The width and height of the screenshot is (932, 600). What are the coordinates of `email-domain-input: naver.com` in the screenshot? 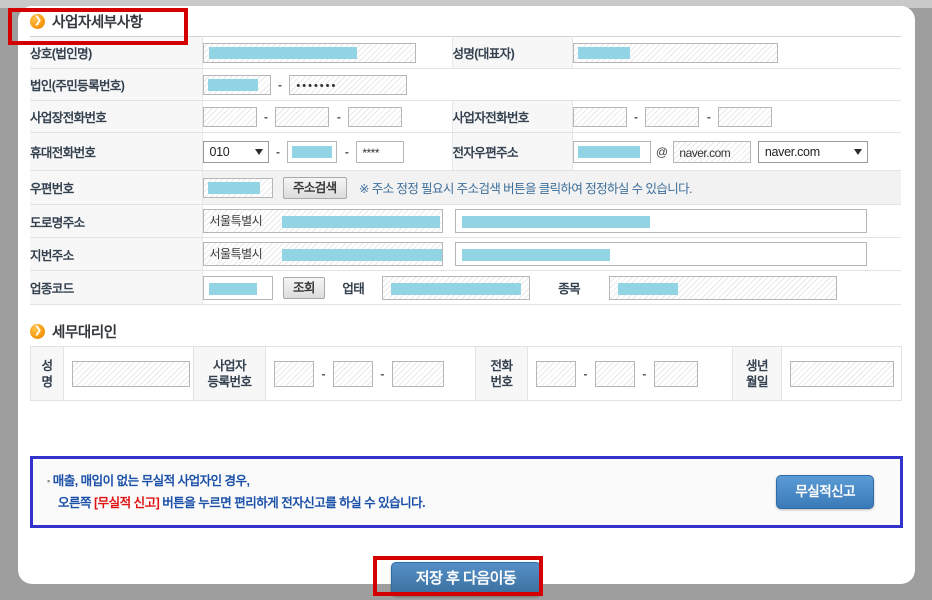 It's located at (712, 151).